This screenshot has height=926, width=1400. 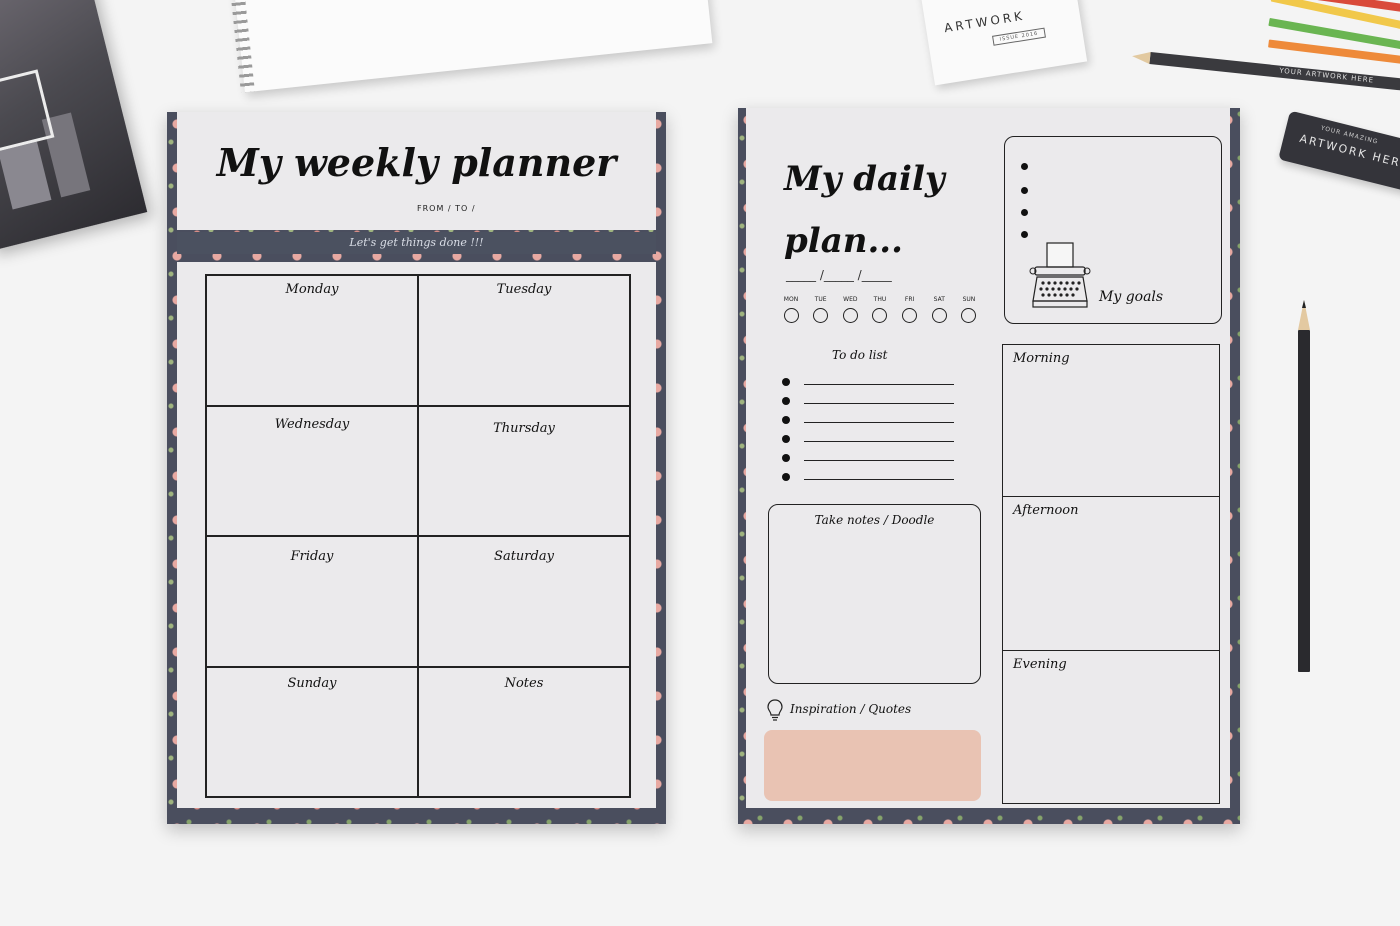 I want to click on slot-afternoon: Afternoon, so click(x=1111, y=574).